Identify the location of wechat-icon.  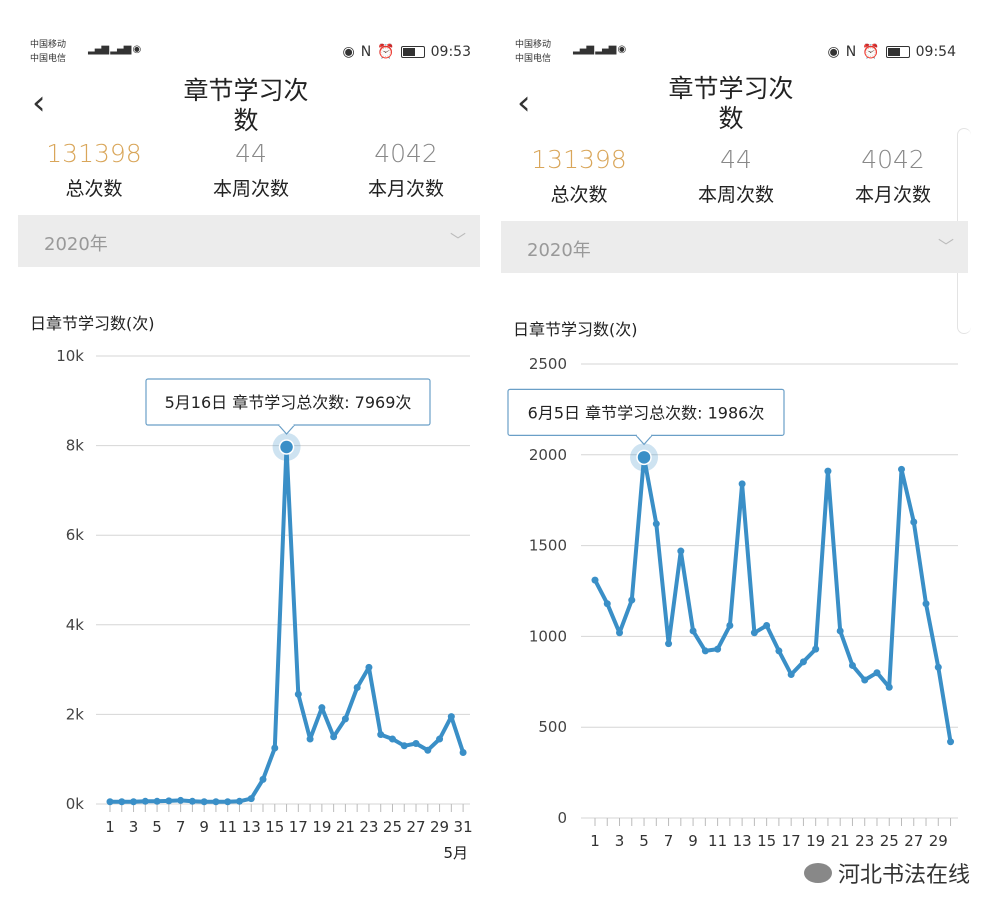
(817, 873).